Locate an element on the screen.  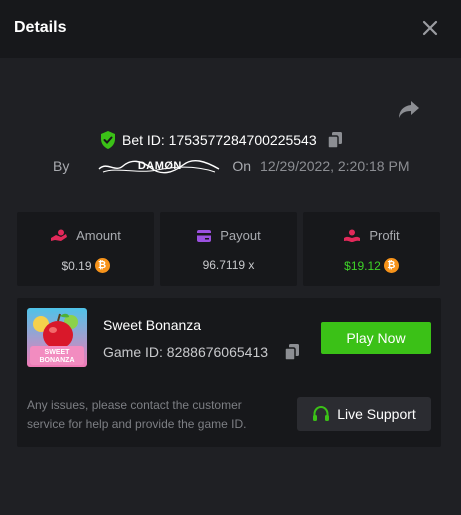
amount-value: $0.19 is located at coordinates (76, 265).